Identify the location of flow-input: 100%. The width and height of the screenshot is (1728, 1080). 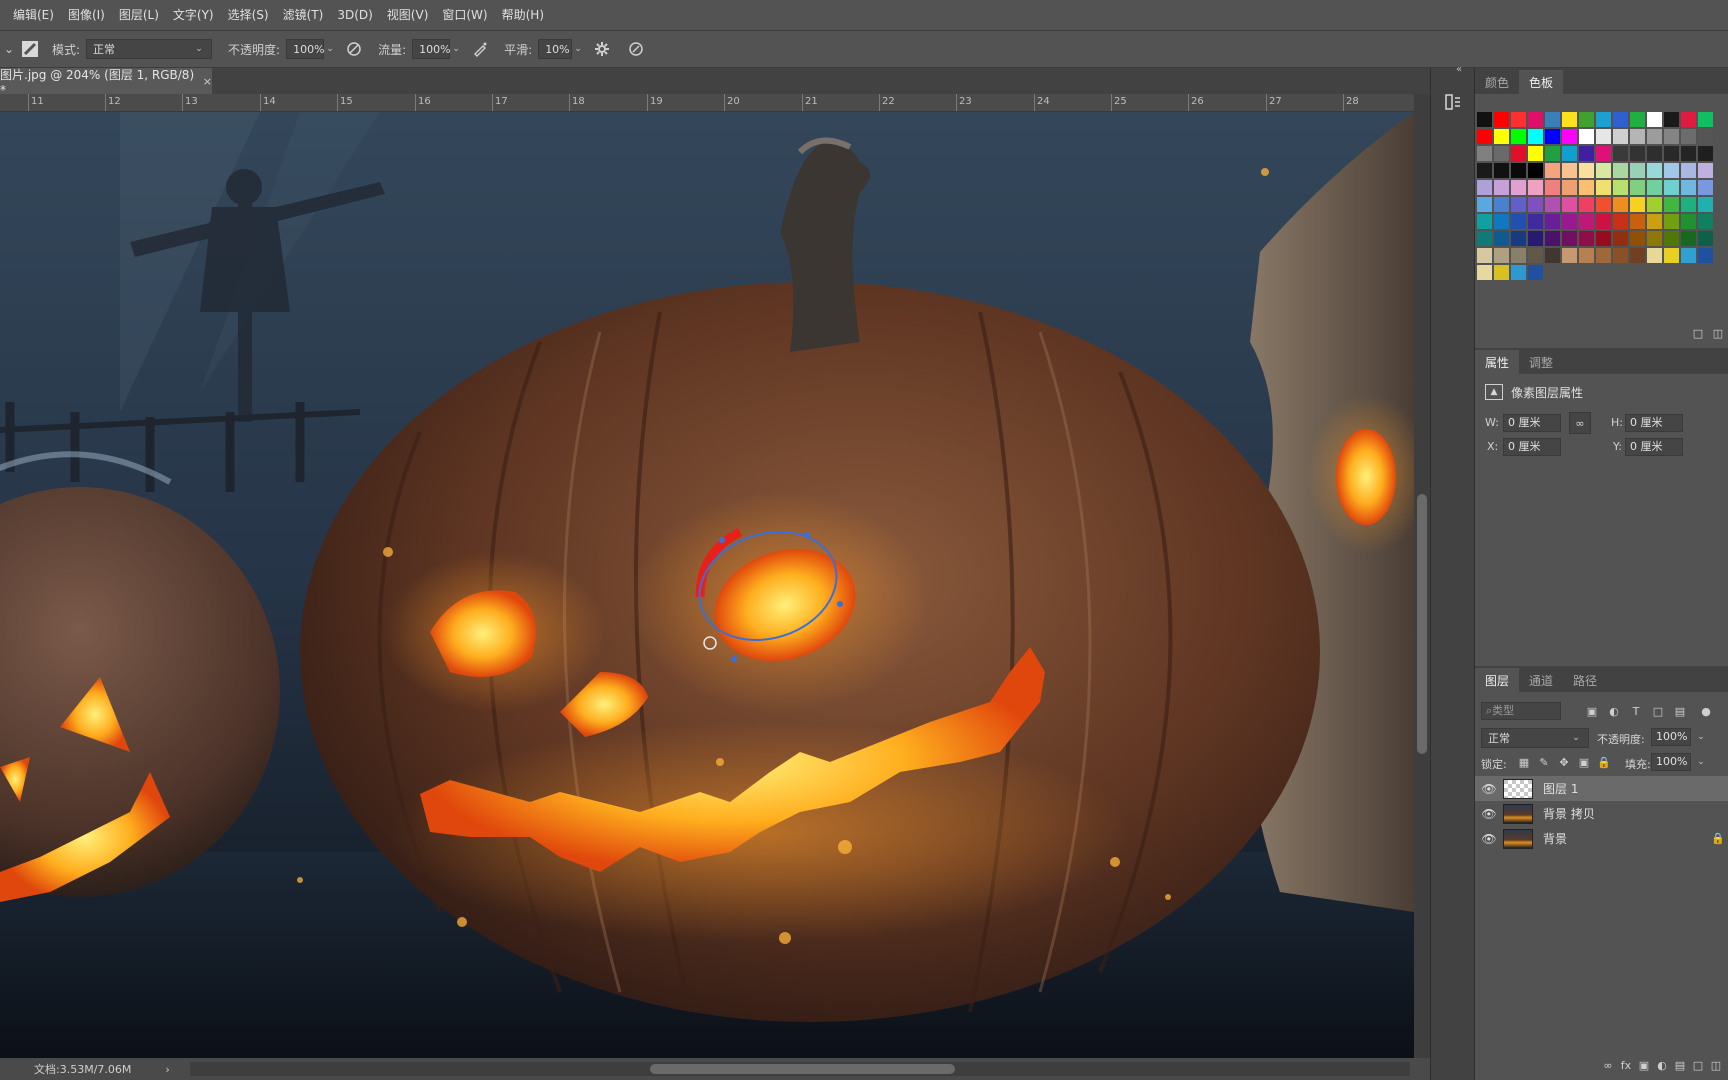
(431, 49).